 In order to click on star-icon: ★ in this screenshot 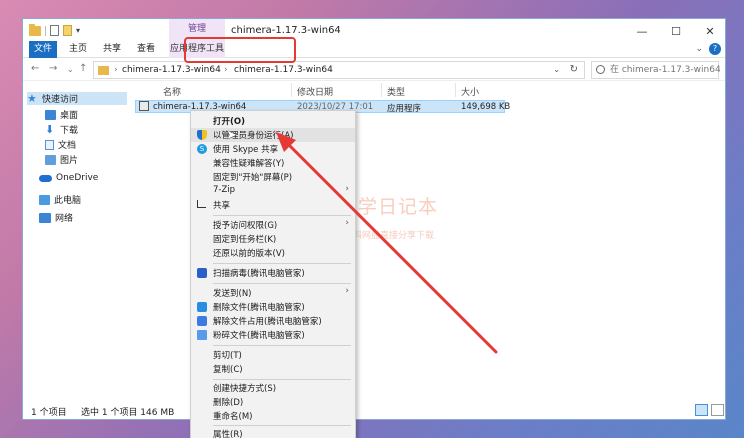, I will do `click(32, 98)`.